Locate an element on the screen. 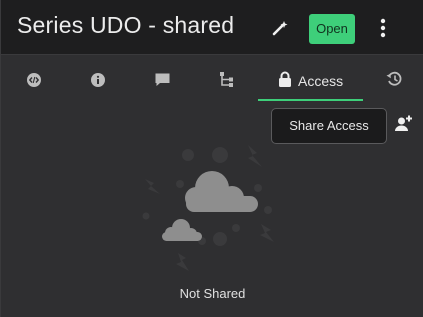 The height and width of the screenshot is (317, 423). lock-icon is located at coordinates (285, 79).